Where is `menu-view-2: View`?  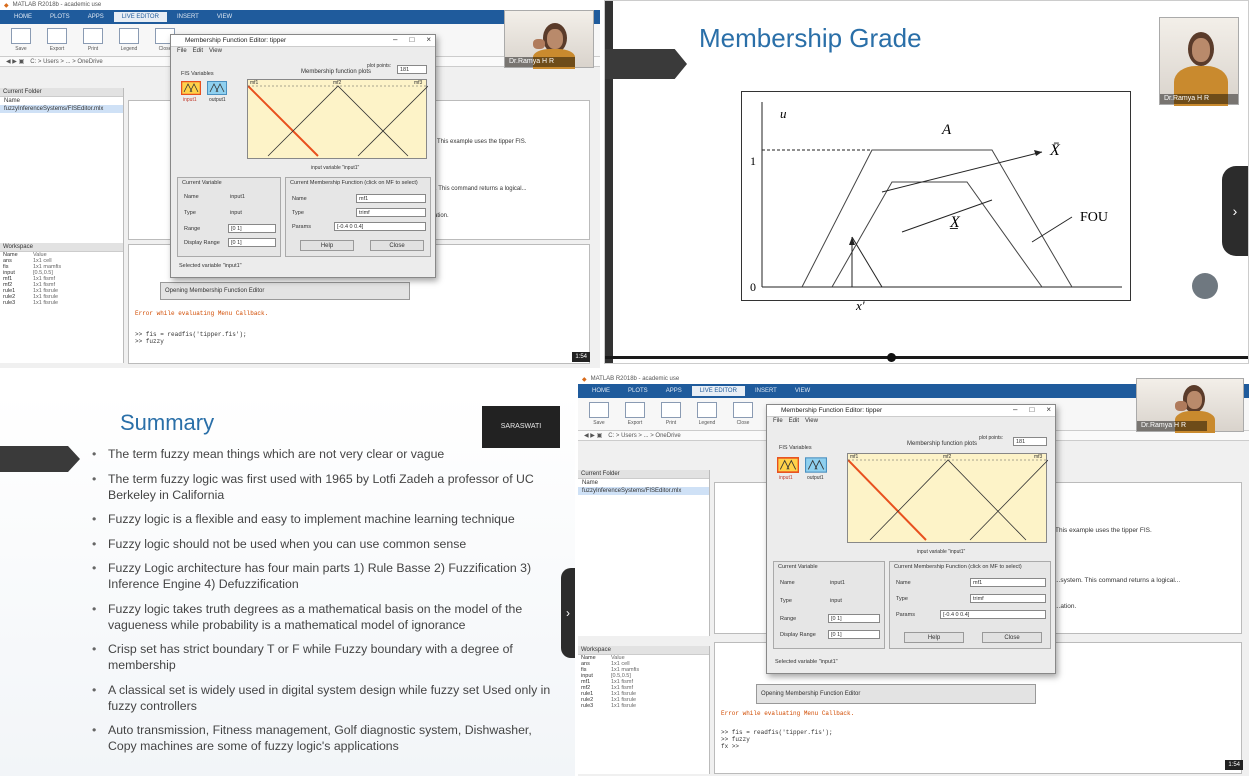
menu-view-2: View is located at coordinates (811, 421).